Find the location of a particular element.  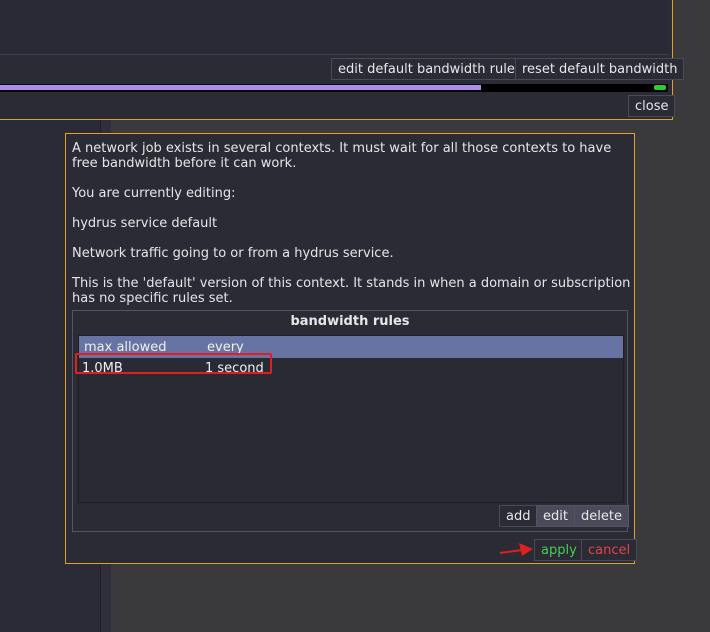

edit-rule-button: edit is located at coordinates (555, 516).